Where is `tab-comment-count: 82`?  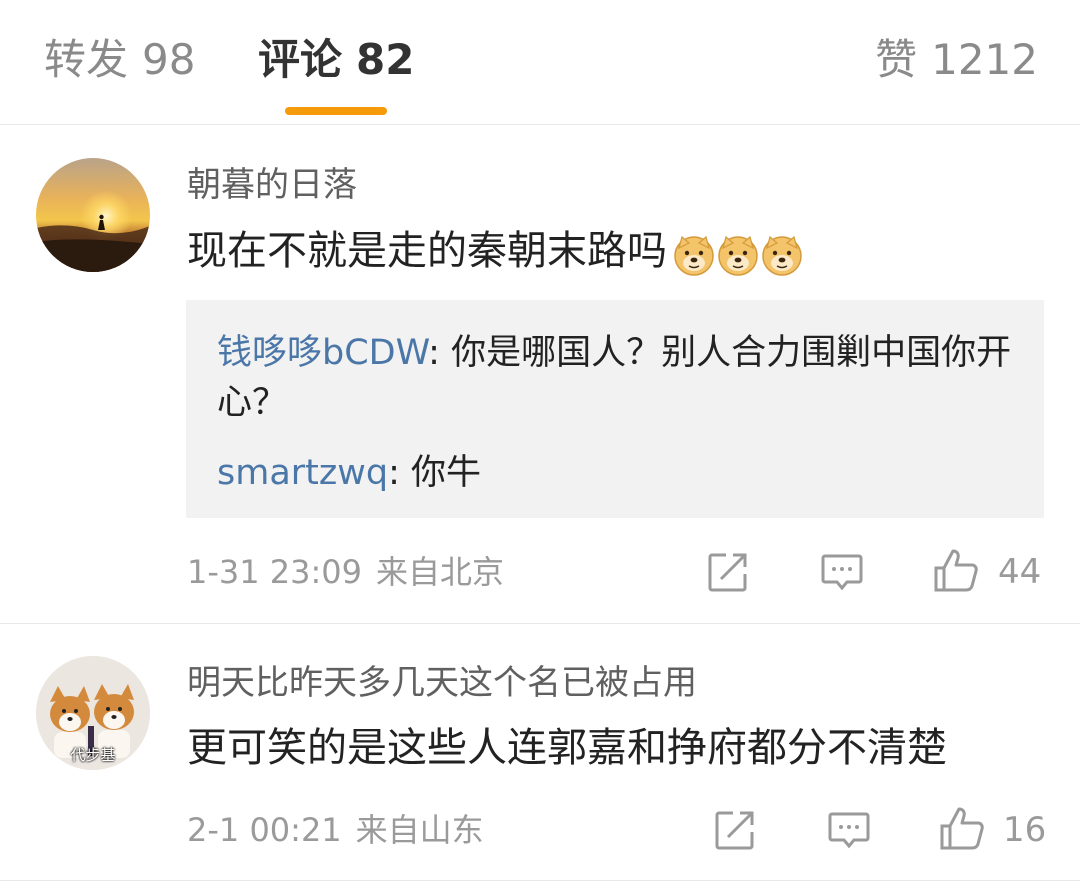
tab-comment-count: 82 is located at coordinates (385, 59).